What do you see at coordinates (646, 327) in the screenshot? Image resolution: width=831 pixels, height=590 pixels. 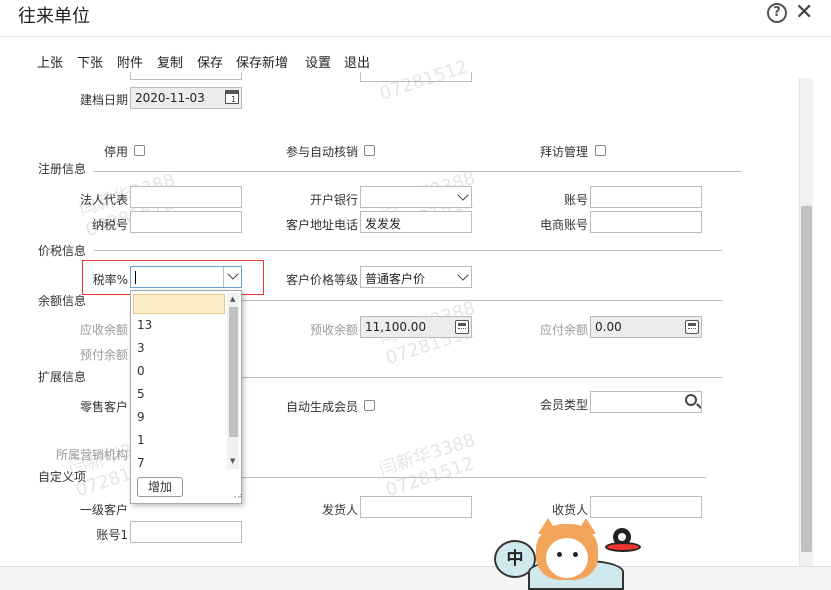 I see `payable-field: 0.00` at bounding box center [646, 327].